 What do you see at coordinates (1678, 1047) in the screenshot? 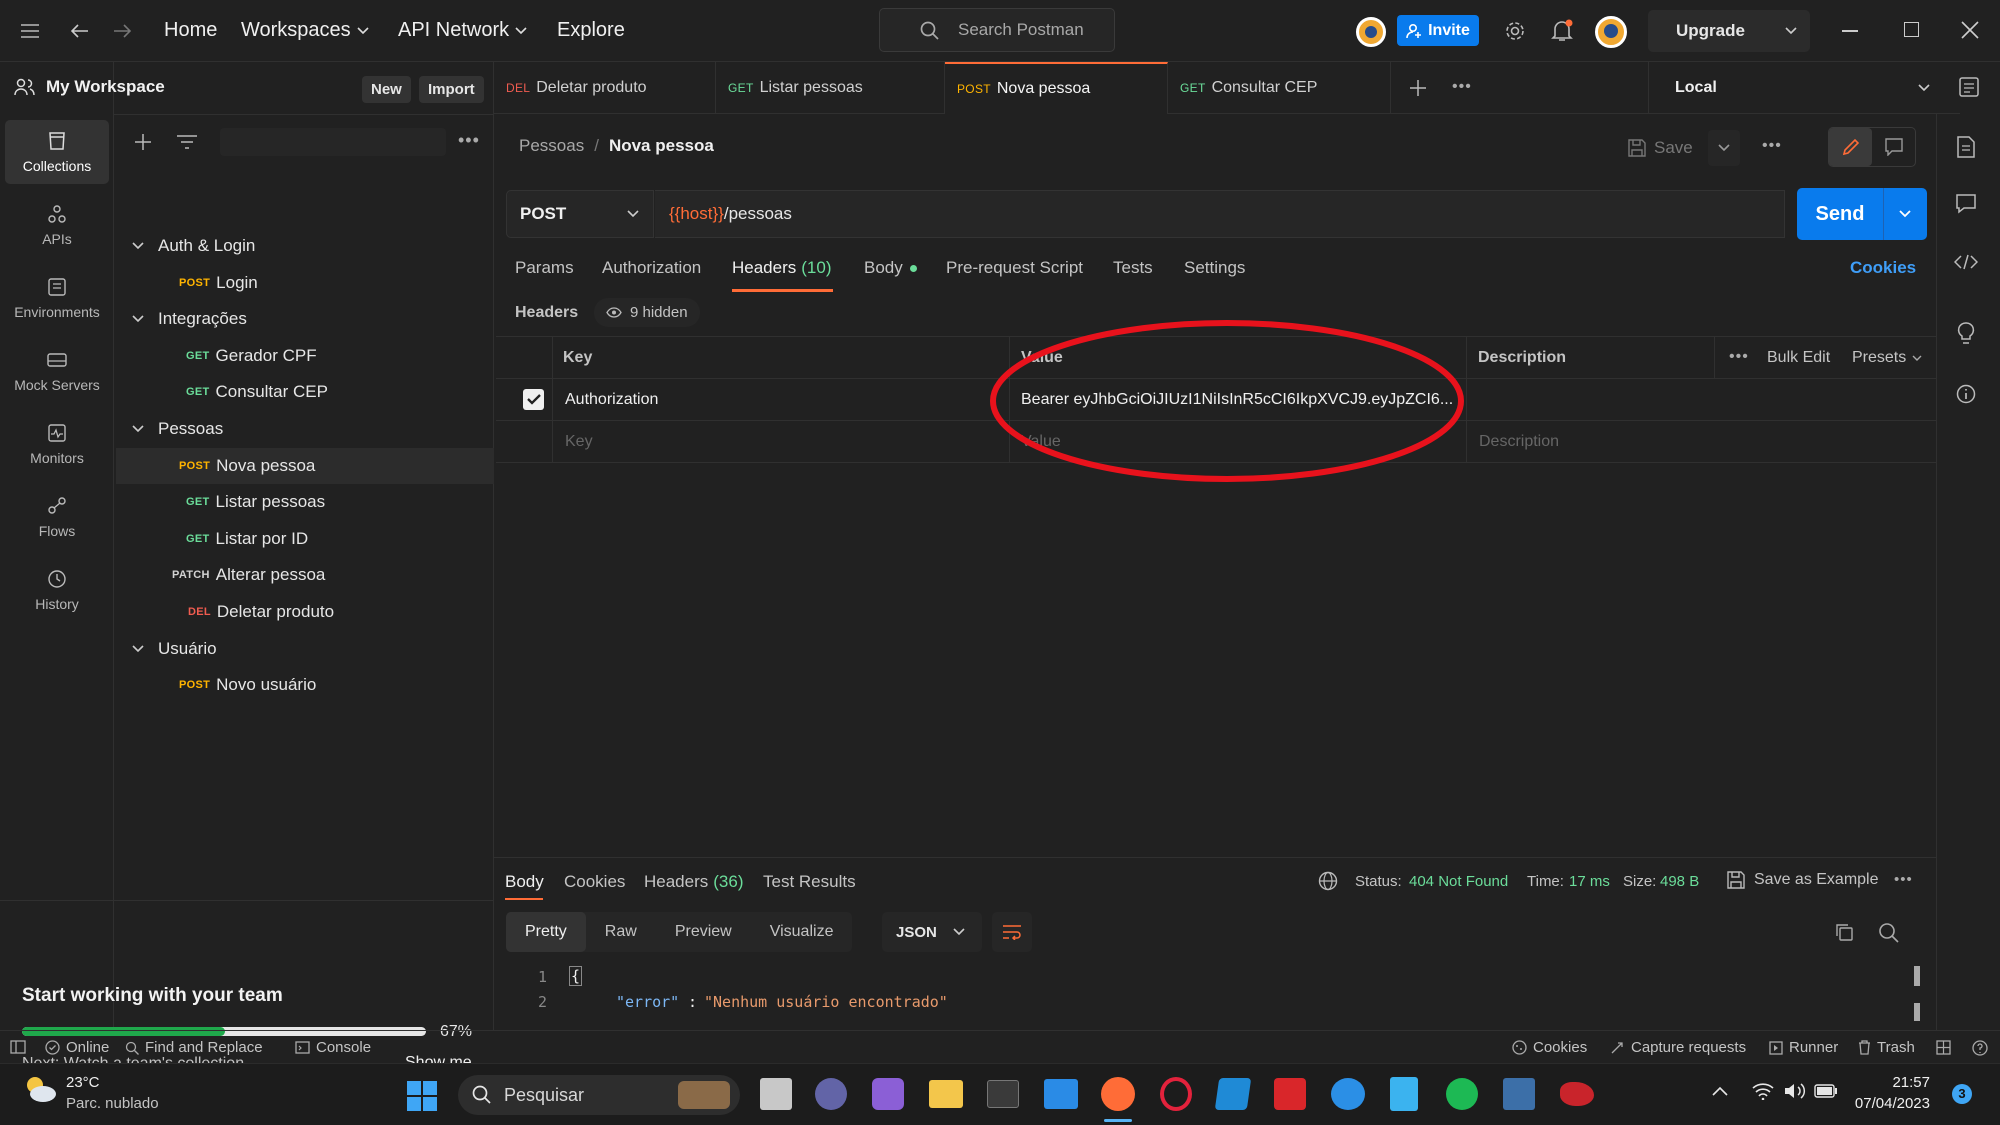
I see `capture-requests-button: Capture requests` at bounding box center [1678, 1047].